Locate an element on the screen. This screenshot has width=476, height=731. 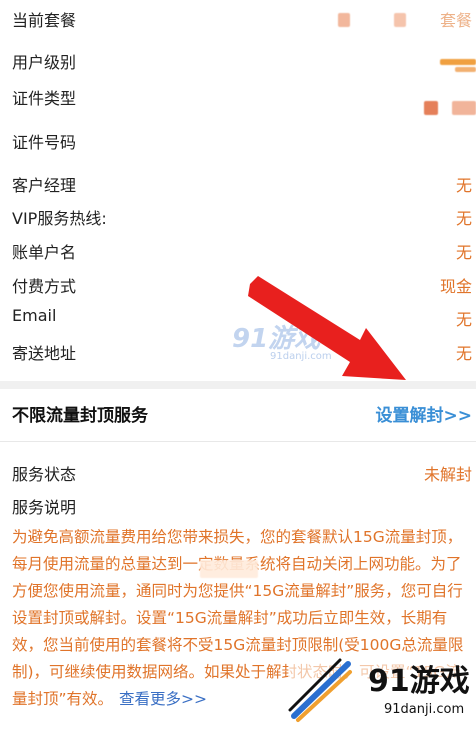
service-row-description: 服务说明 is located at coordinates (238, 506).